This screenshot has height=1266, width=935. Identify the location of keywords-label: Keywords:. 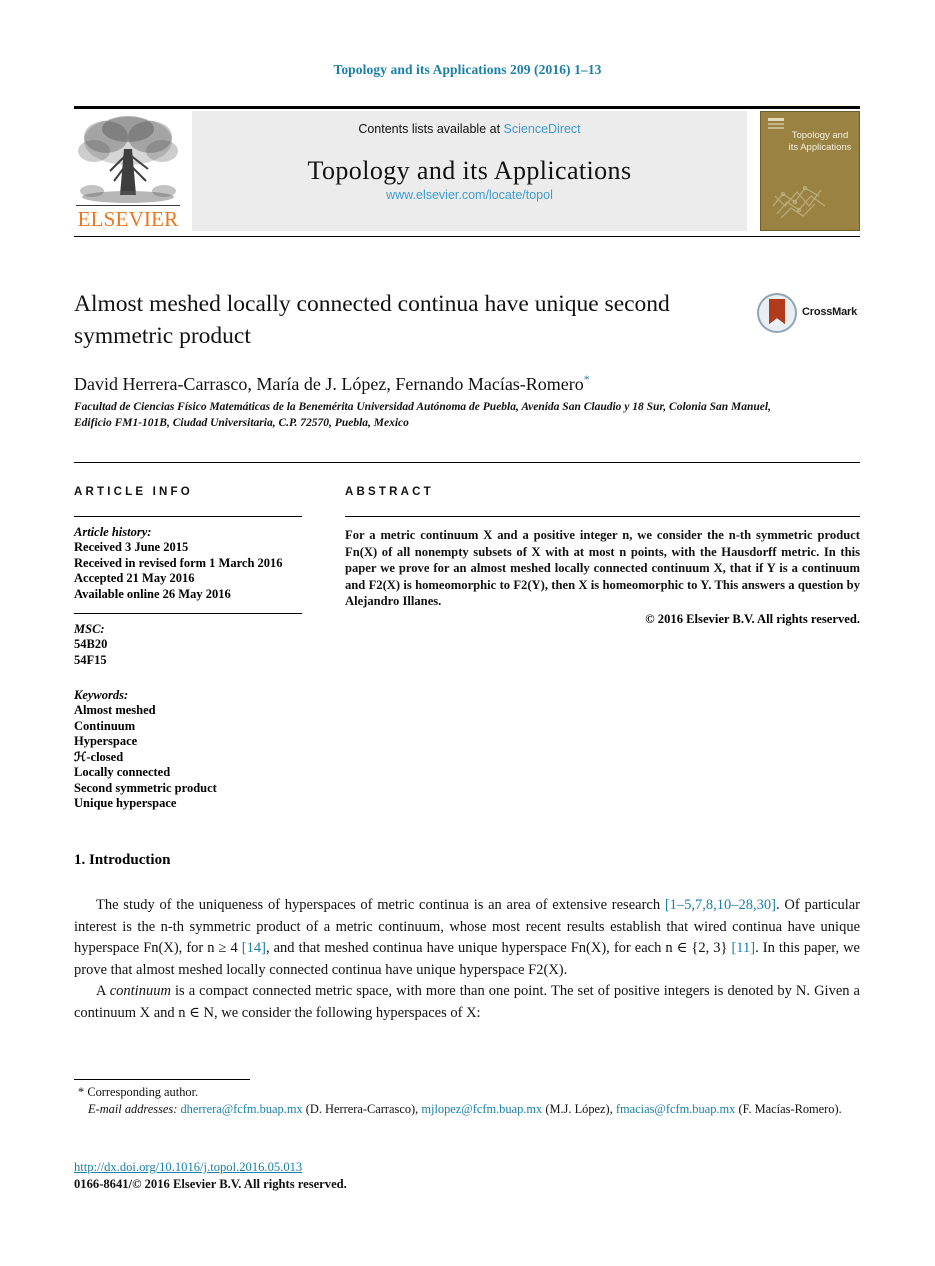
(101, 695).